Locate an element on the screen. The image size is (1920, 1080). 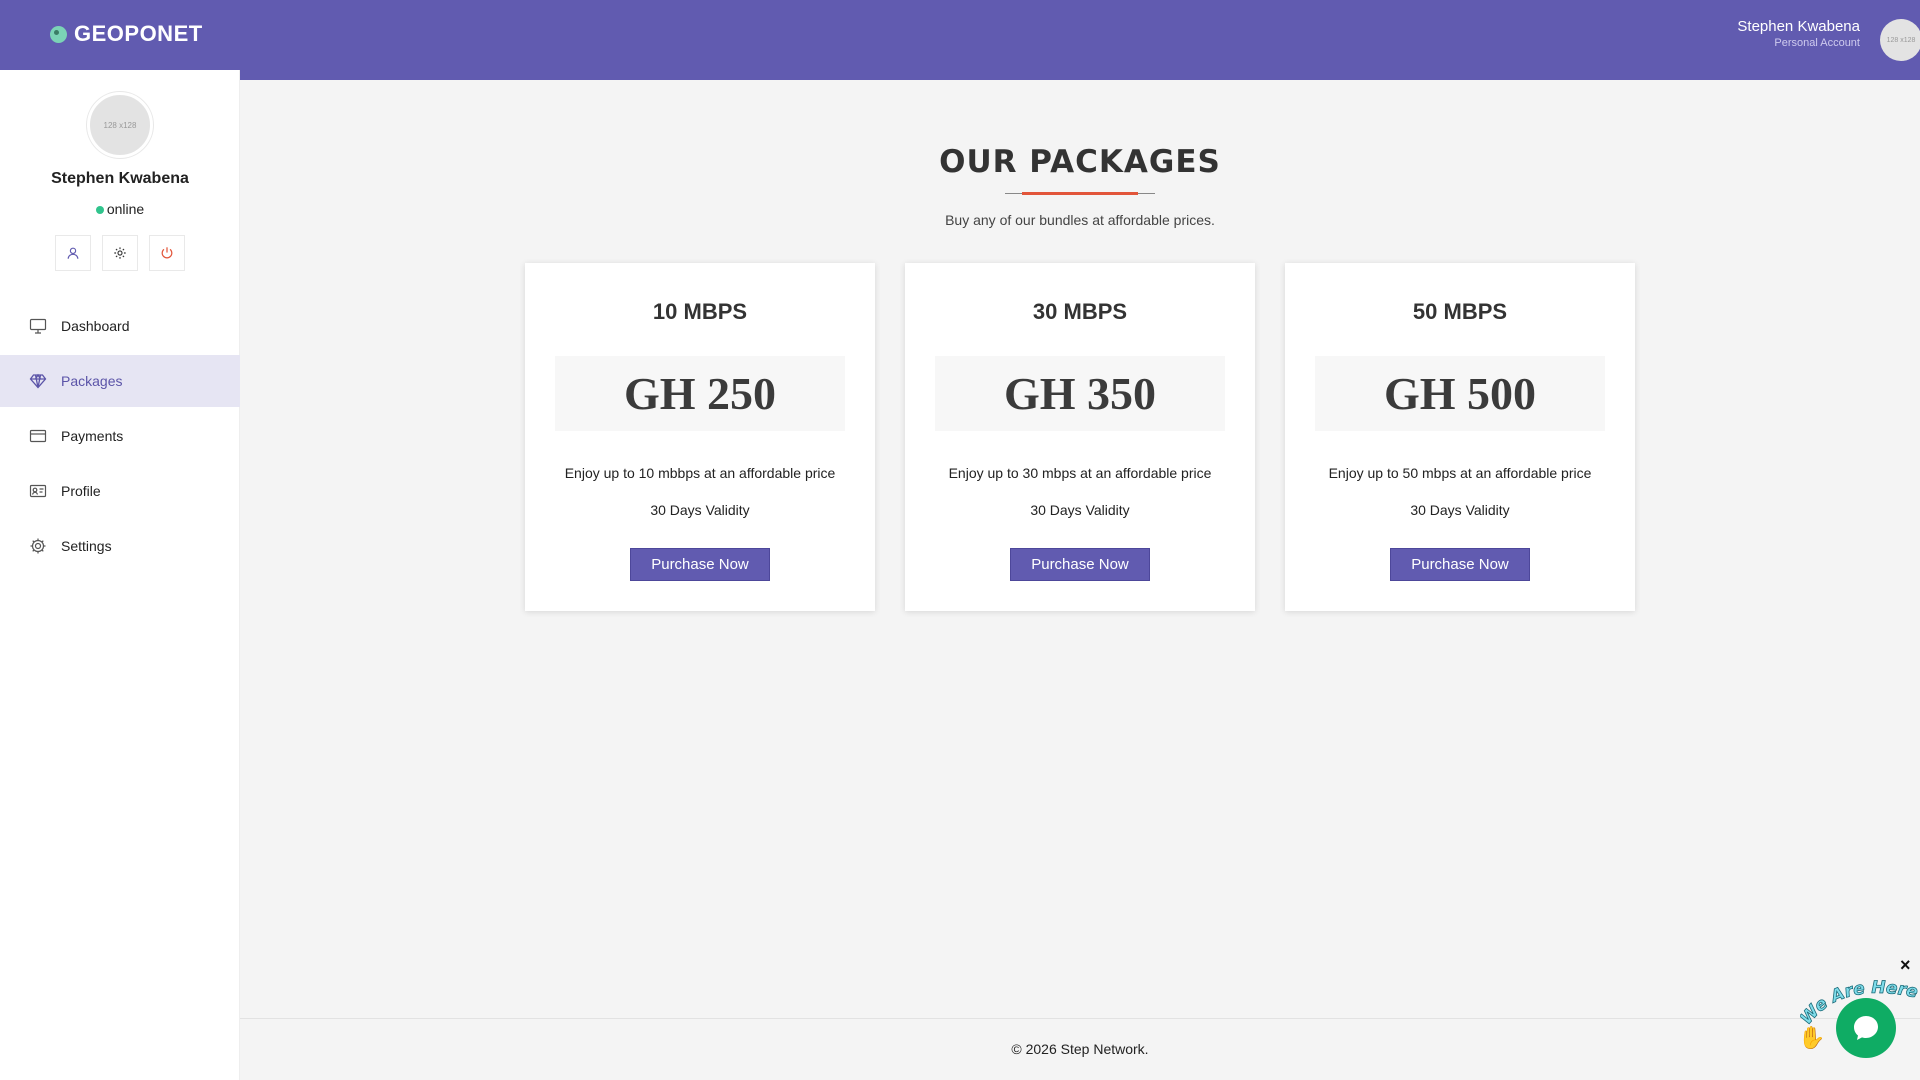
online-dot-icon is located at coordinates (99, 210).